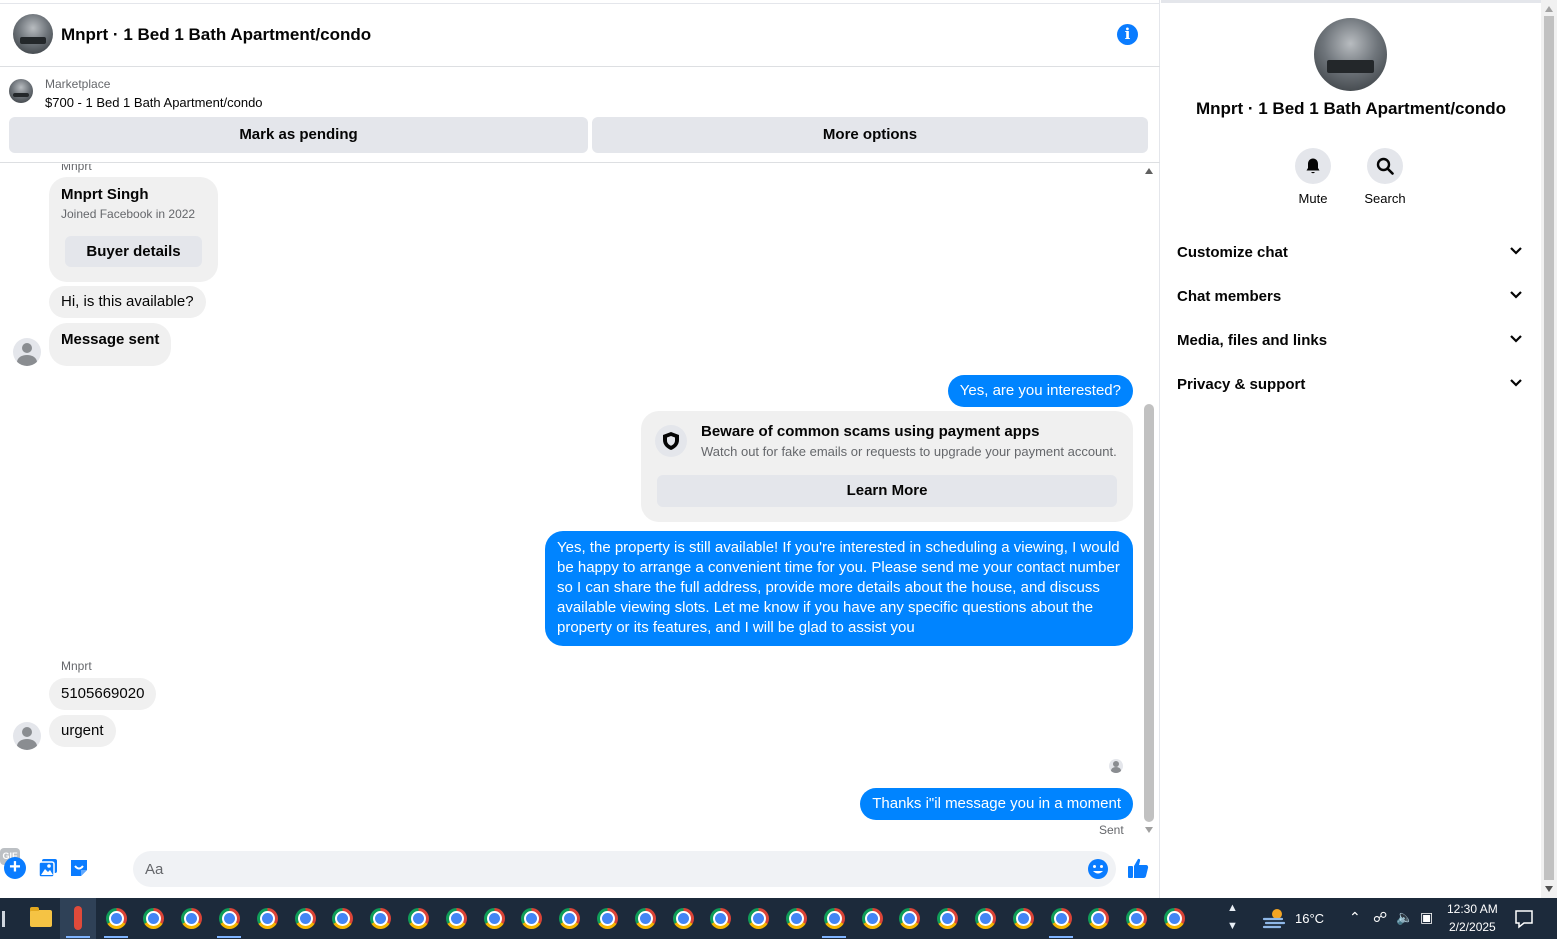 The width and height of the screenshot is (1557, 939). I want to click on listing-thumbnail, so click(21, 91).